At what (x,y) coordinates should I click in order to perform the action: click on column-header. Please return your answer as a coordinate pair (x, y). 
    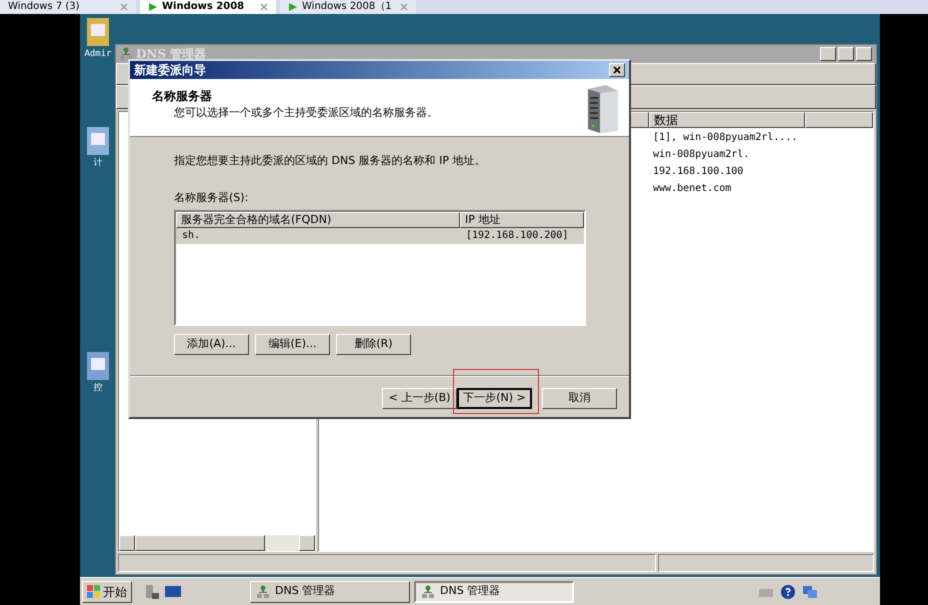
    Looking at the image, I should click on (839, 120).